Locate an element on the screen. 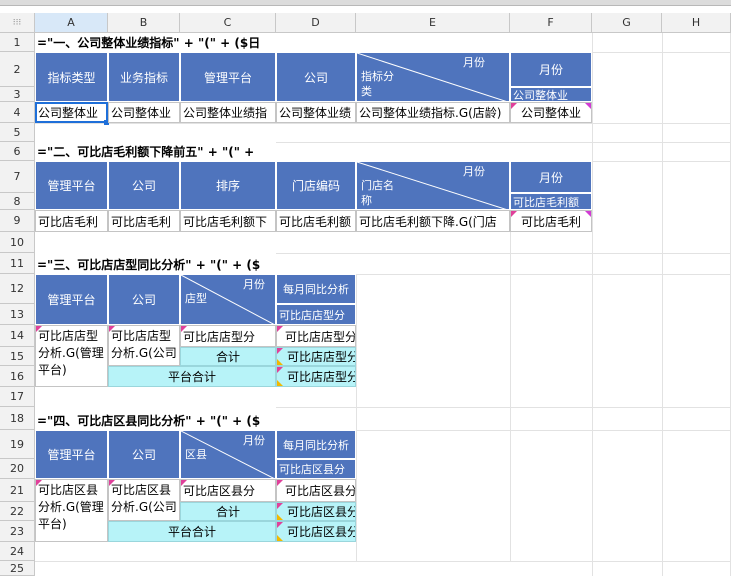 The height and width of the screenshot is (576, 731). header-store-code: 门店编码 is located at coordinates (316, 185).